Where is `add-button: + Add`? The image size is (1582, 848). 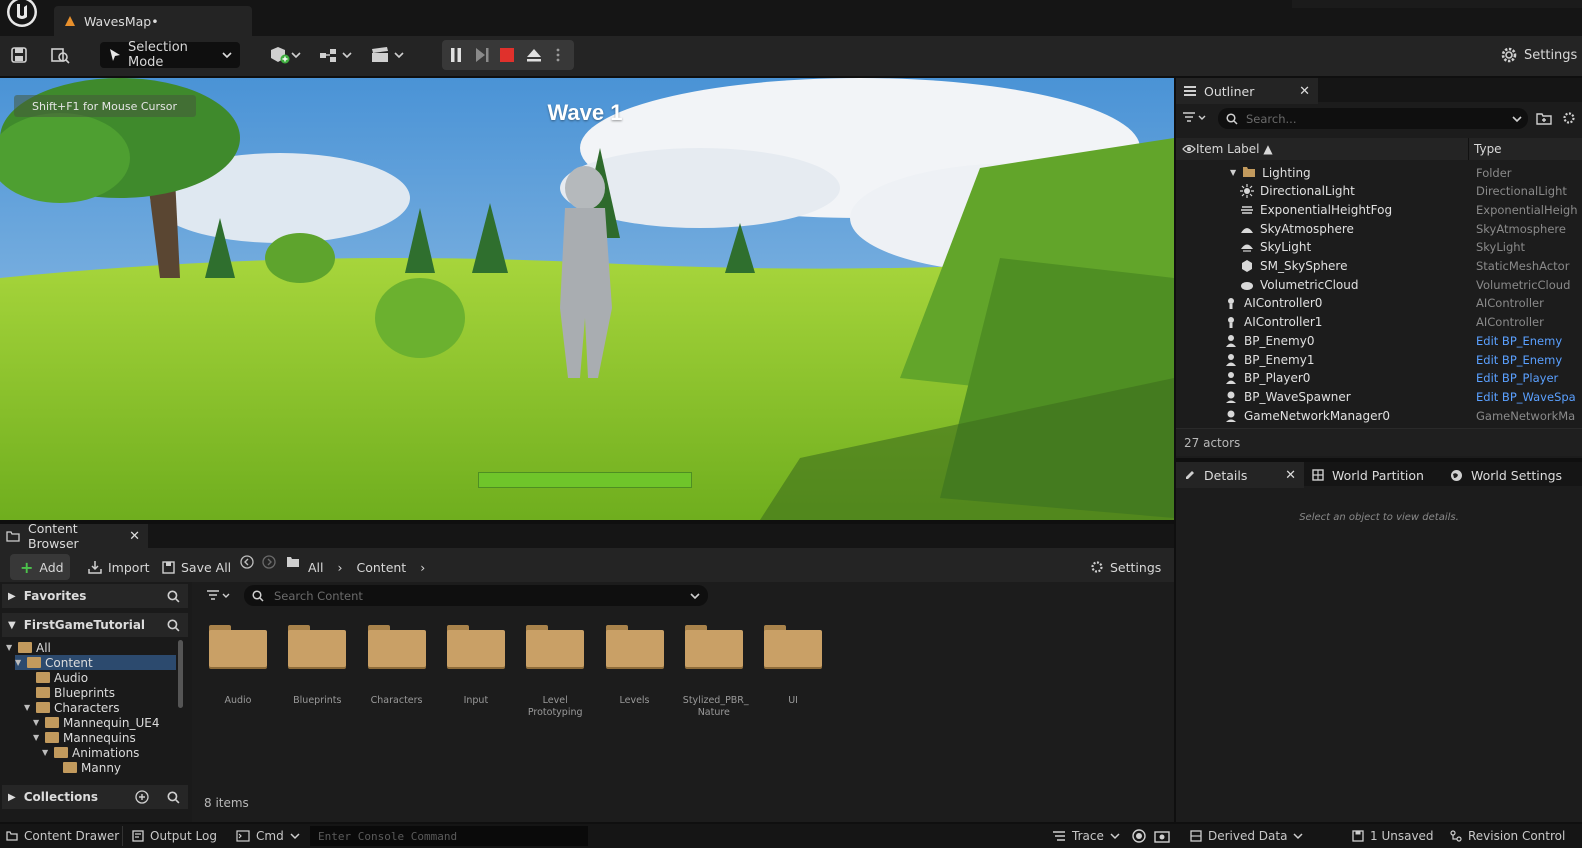
add-button: + Add is located at coordinates (40, 567).